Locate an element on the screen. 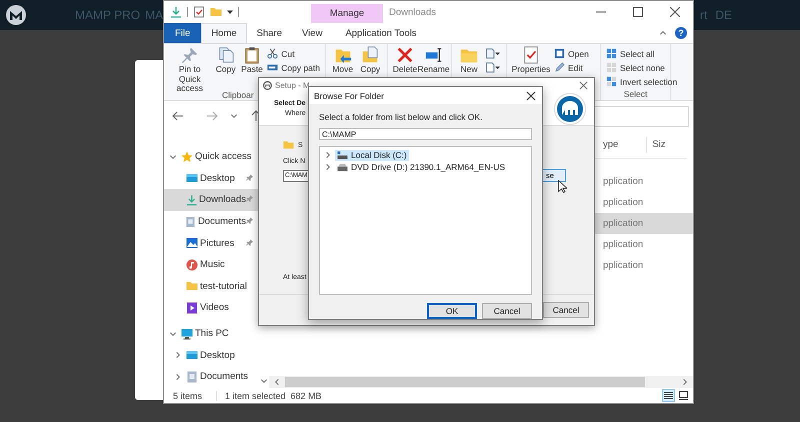  recent-locations-button is located at coordinates (234, 116).